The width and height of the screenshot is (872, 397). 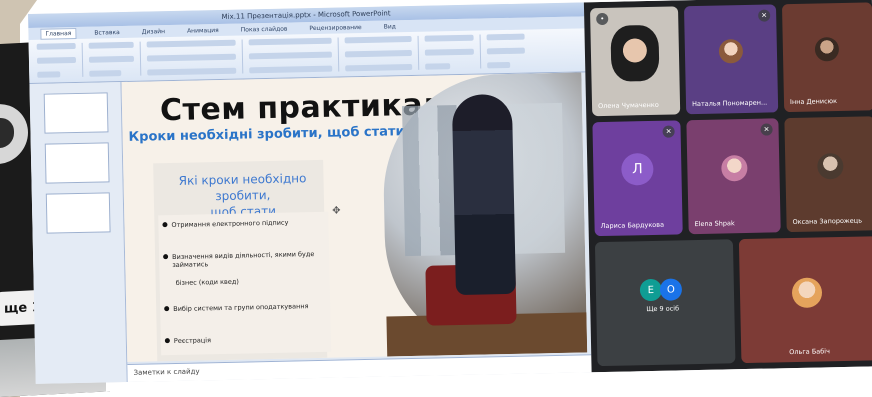 What do you see at coordinates (225, 224) in the screenshot?
I see `list-item: Отримання електронного підпису` at bounding box center [225, 224].